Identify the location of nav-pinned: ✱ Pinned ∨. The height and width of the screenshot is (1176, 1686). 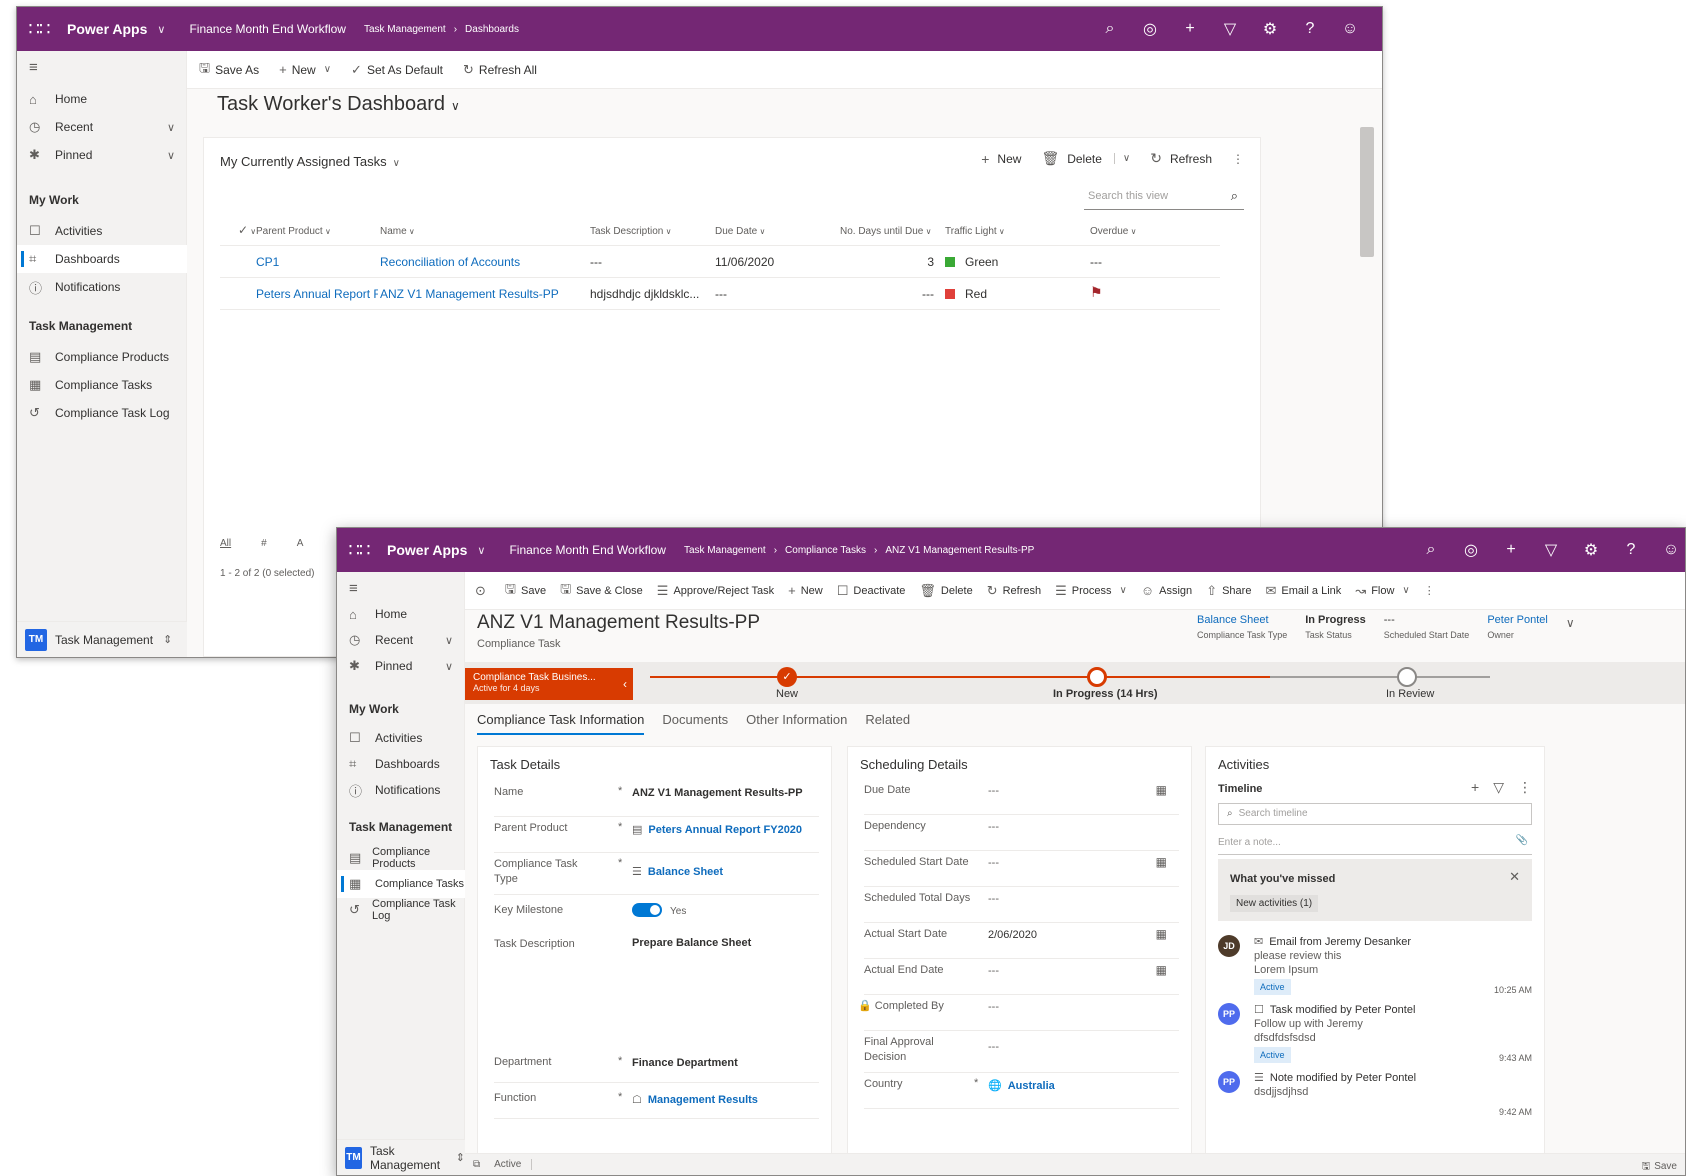
(102, 155).